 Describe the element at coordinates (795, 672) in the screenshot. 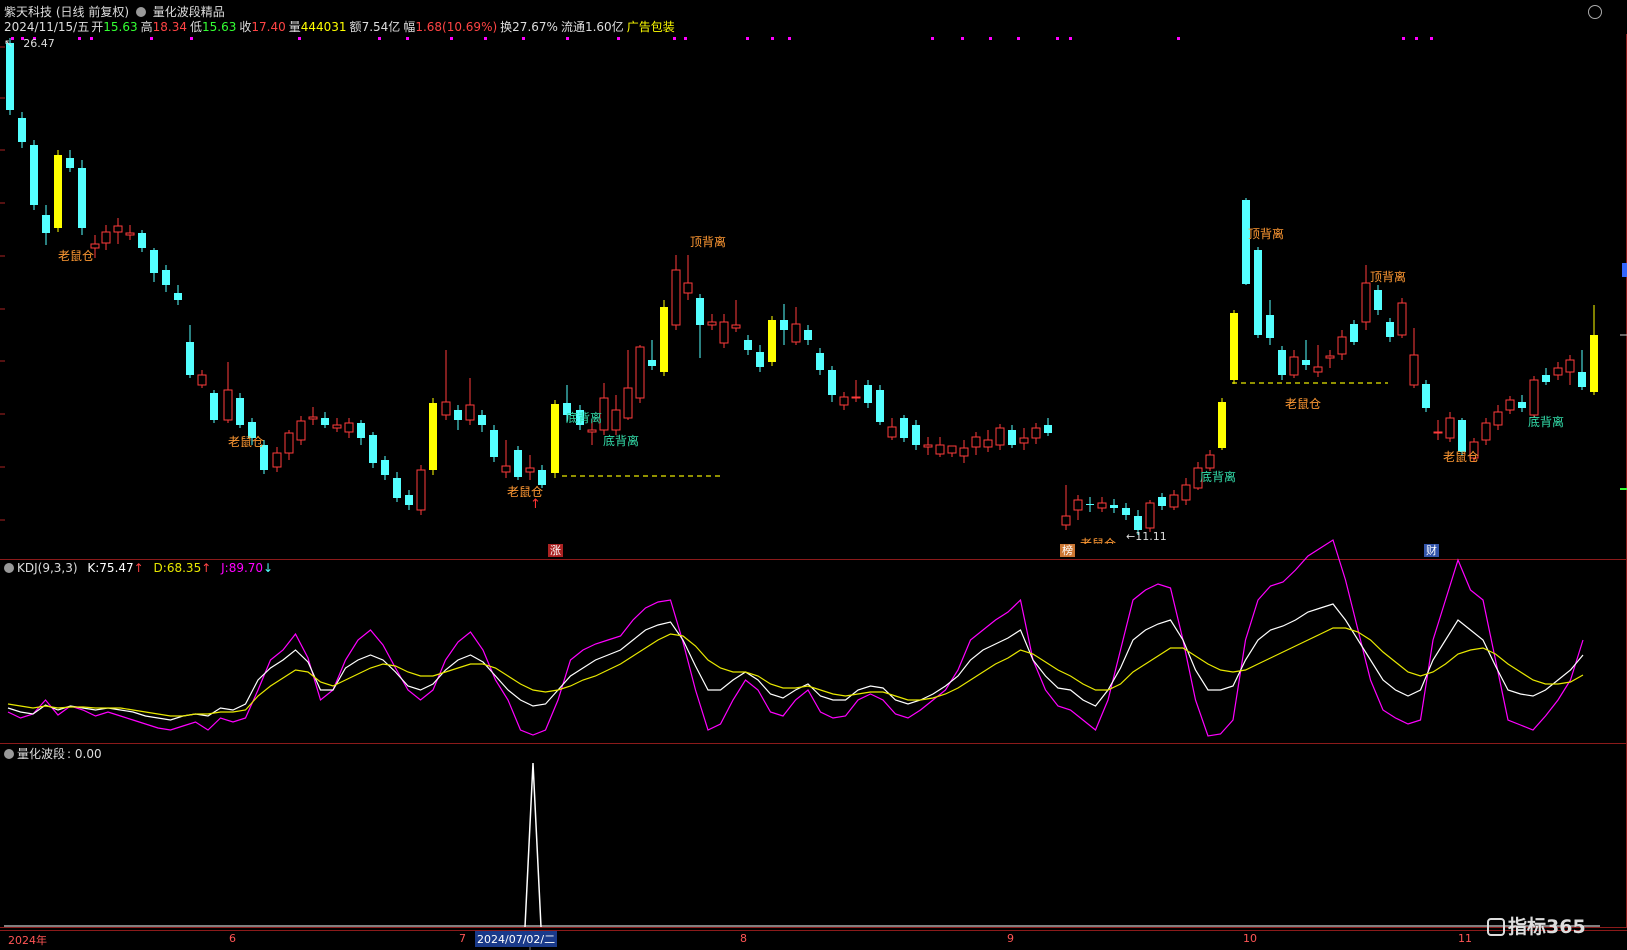

I see `kdj-d-line` at that location.